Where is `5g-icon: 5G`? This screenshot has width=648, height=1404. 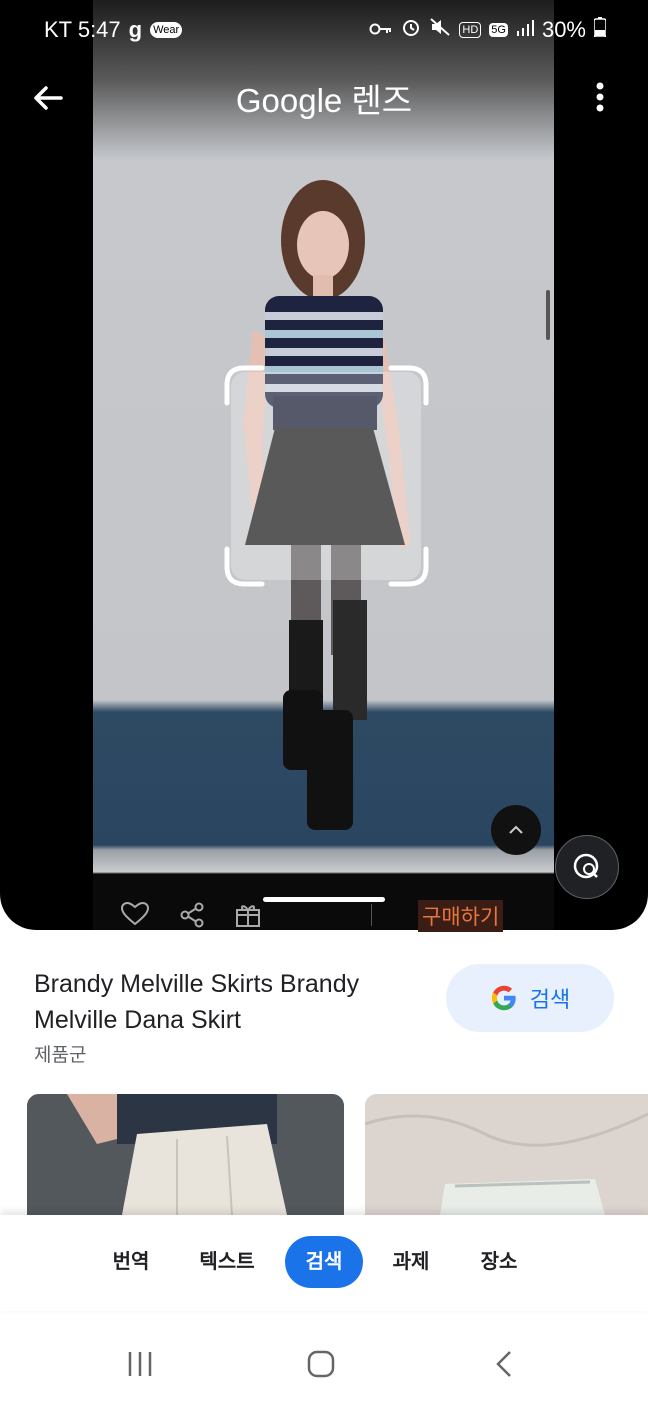
5g-icon: 5G is located at coordinates (498, 30).